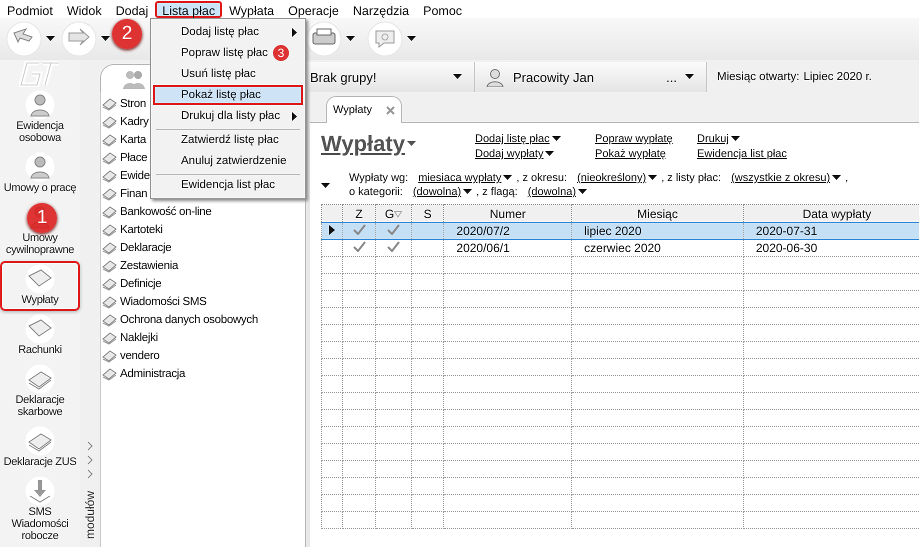  Describe the element at coordinates (846, 178) in the screenshot. I see `filter-label: ,` at that location.